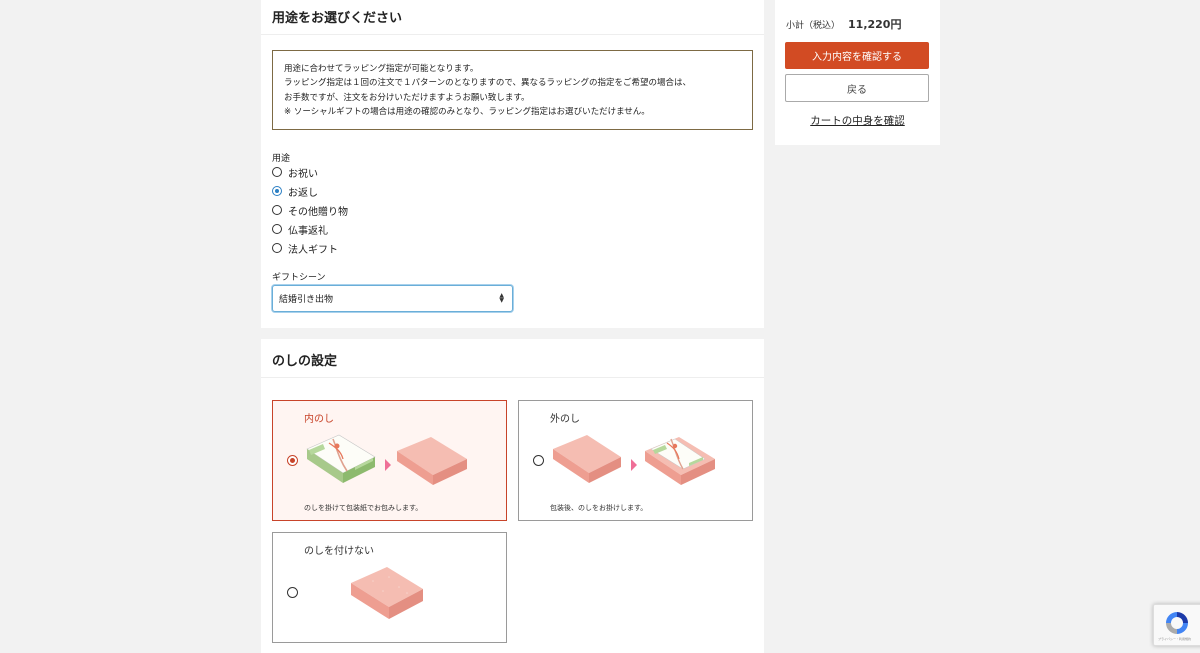 This screenshot has height=653, width=1200. I want to click on gift-scene-select: 結婚引き出物 ▲ ▼, so click(392, 298).